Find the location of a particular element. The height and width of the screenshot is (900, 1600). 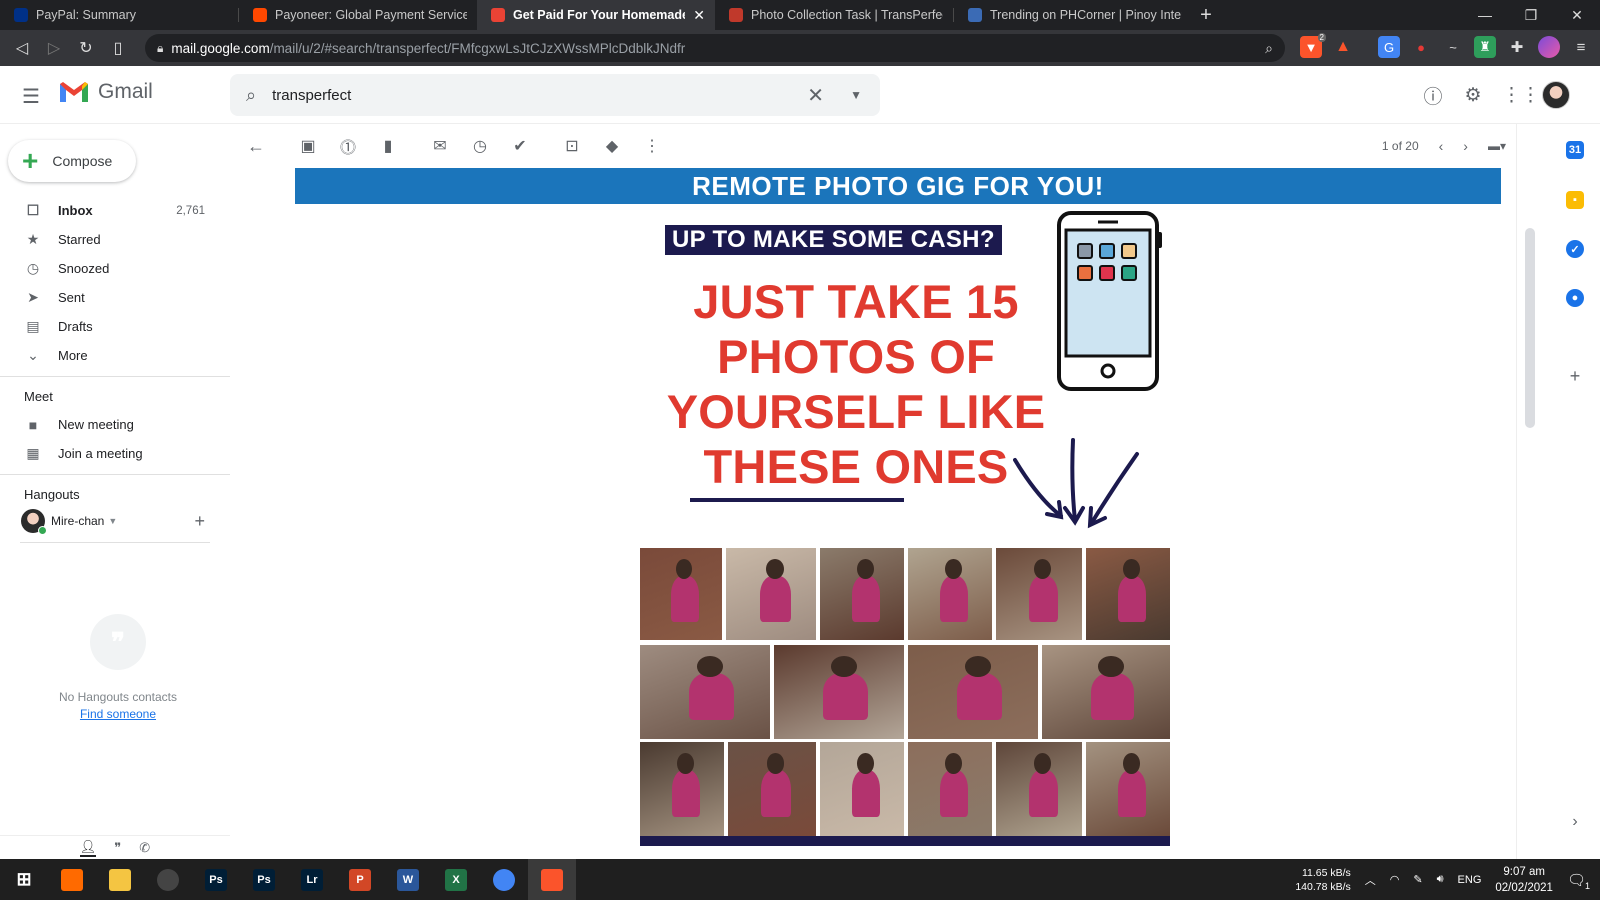

language-indicator: ENG is located at coordinates (1470, 880).